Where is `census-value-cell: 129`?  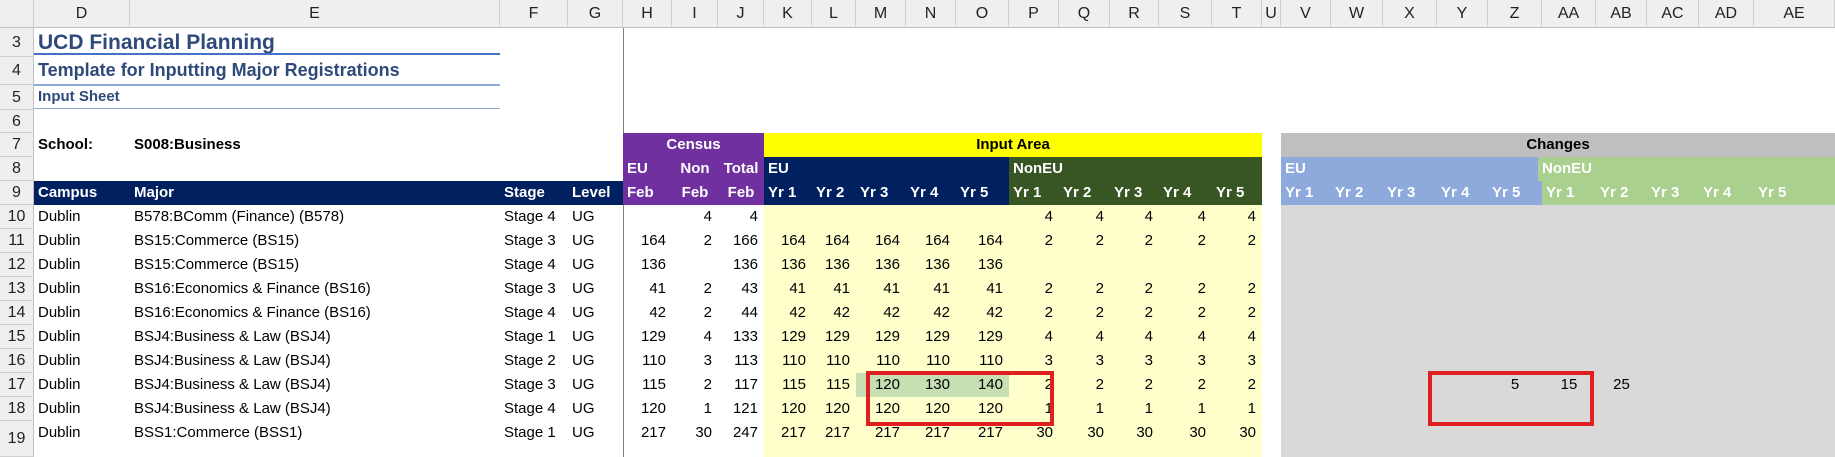 census-value-cell: 129 is located at coordinates (647, 337).